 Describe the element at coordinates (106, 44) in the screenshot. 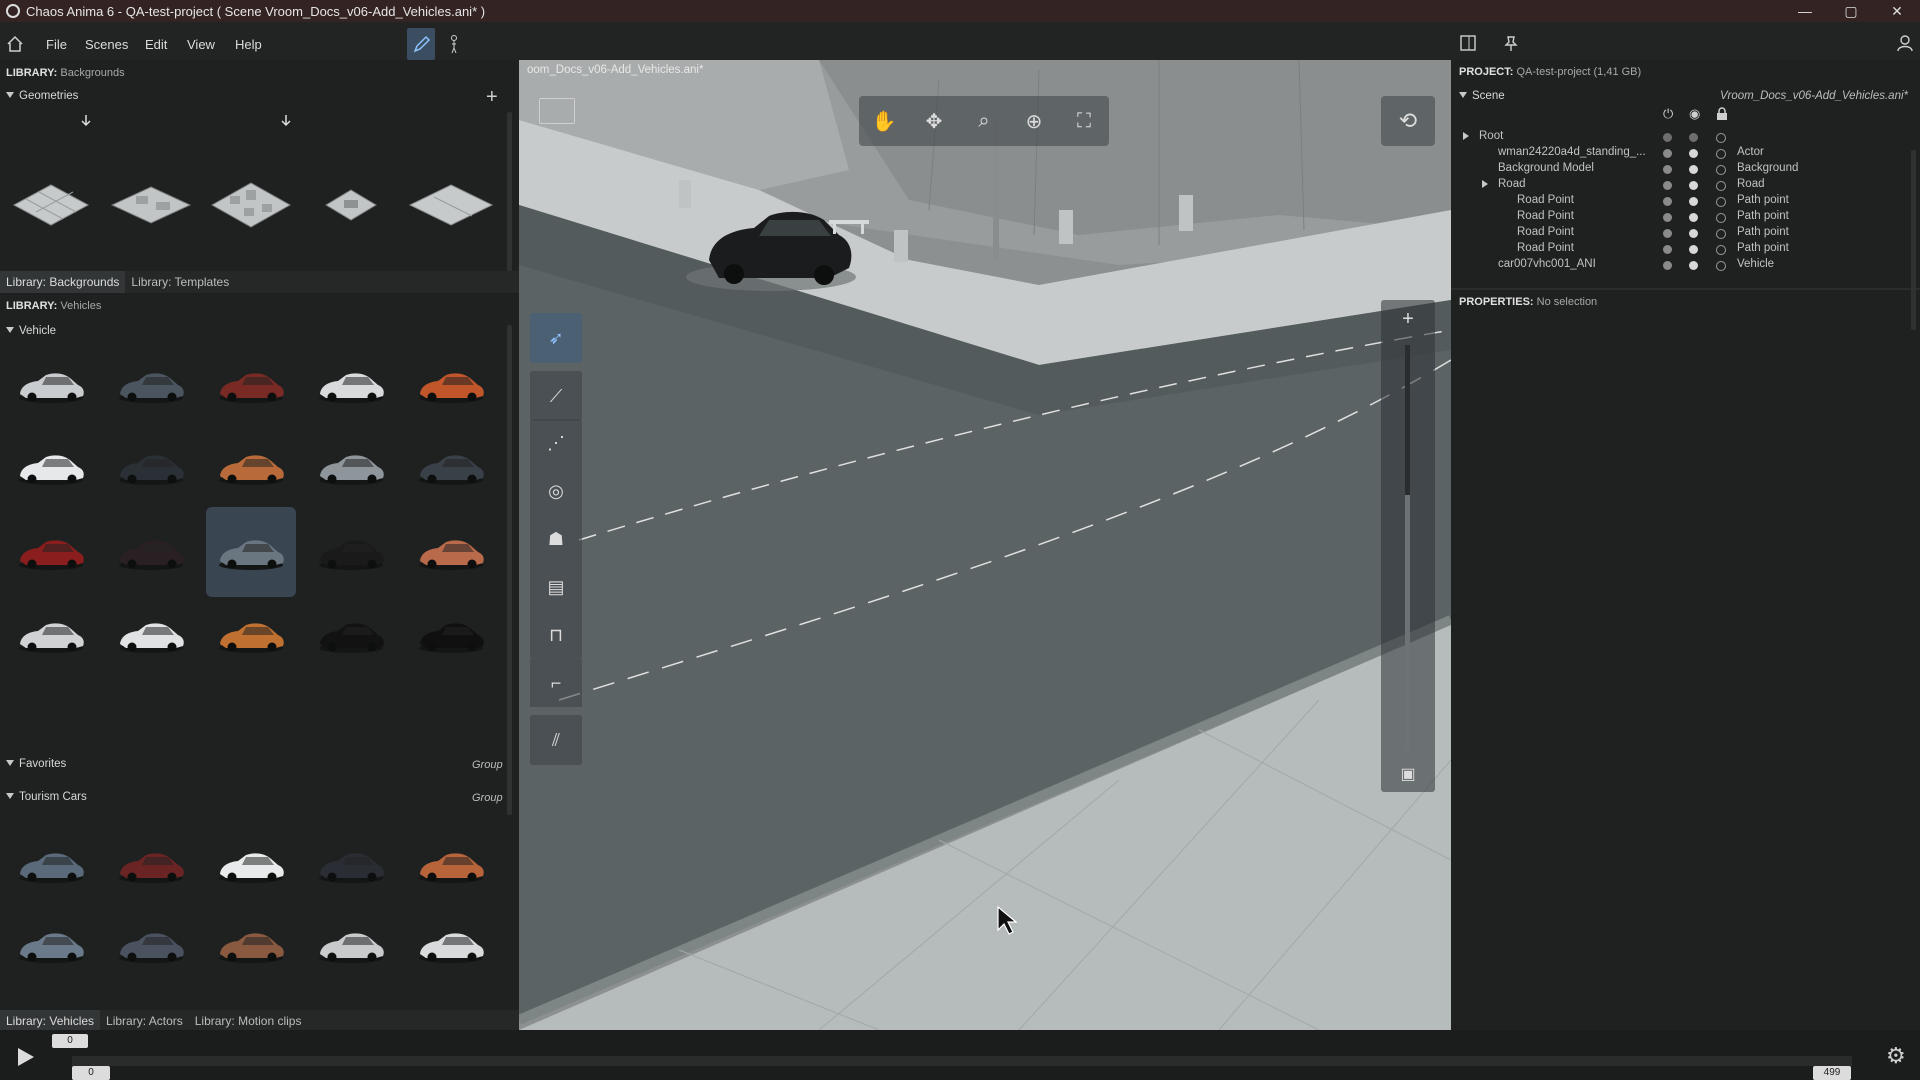

I see `menu-scenes: Scenes` at that location.